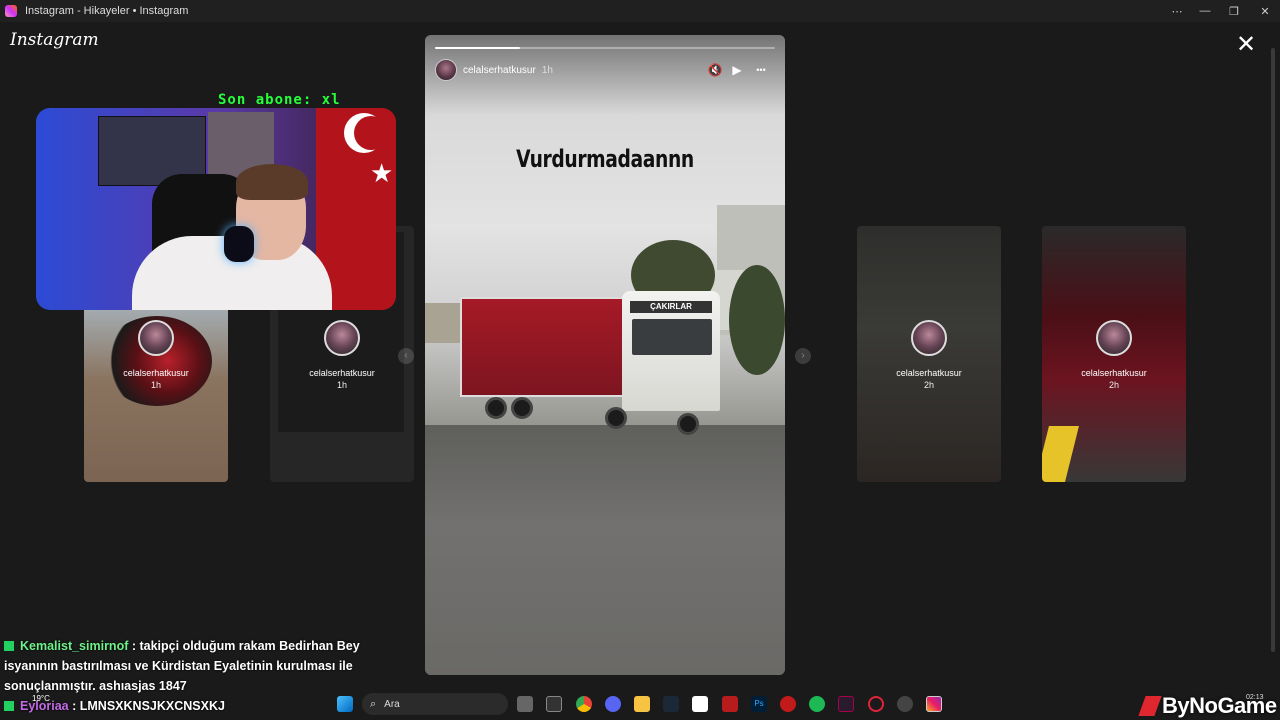 Image resolution: width=1280 pixels, height=720 pixels. Describe the element at coordinates (1060, 454) in the screenshot. I see `parking-line` at that location.